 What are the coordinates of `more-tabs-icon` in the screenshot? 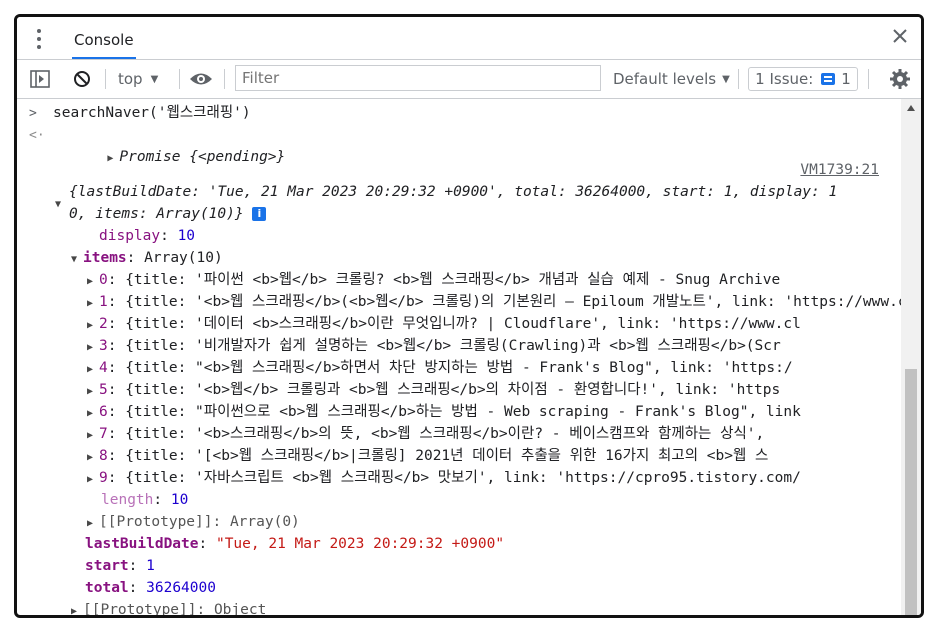 It's located at (39, 39).